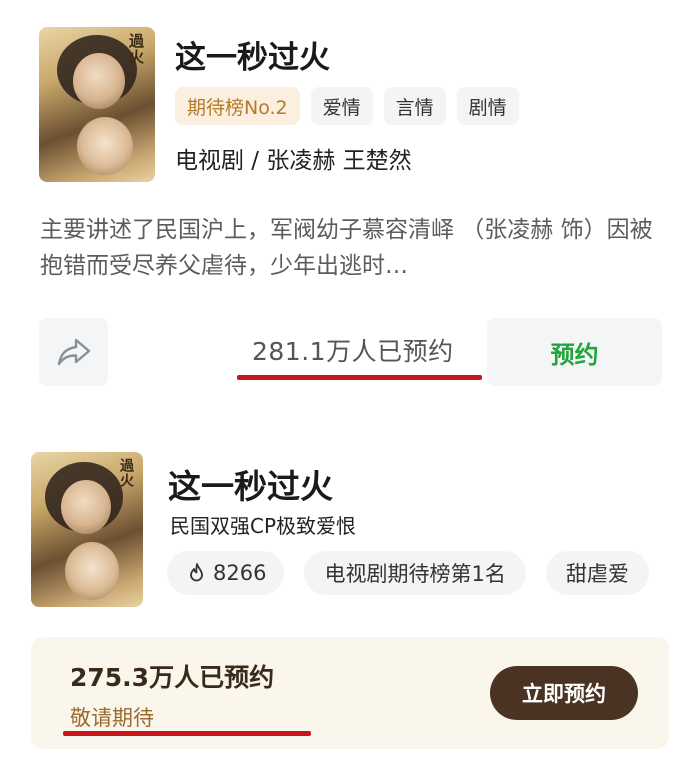 The height and width of the screenshot is (777, 700). I want to click on tag-list: 期待榜No.2 爱情 言情 剧情, so click(347, 106).